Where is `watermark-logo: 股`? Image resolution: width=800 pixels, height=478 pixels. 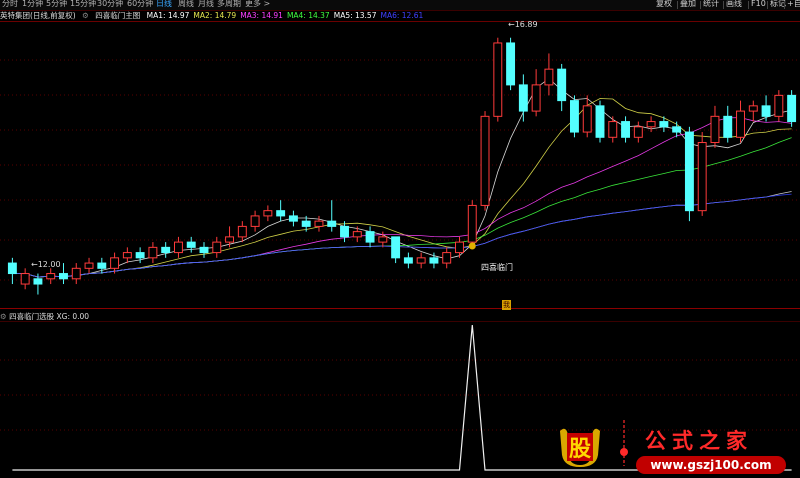 watermark-logo: 股 is located at coordinates (580, 447).